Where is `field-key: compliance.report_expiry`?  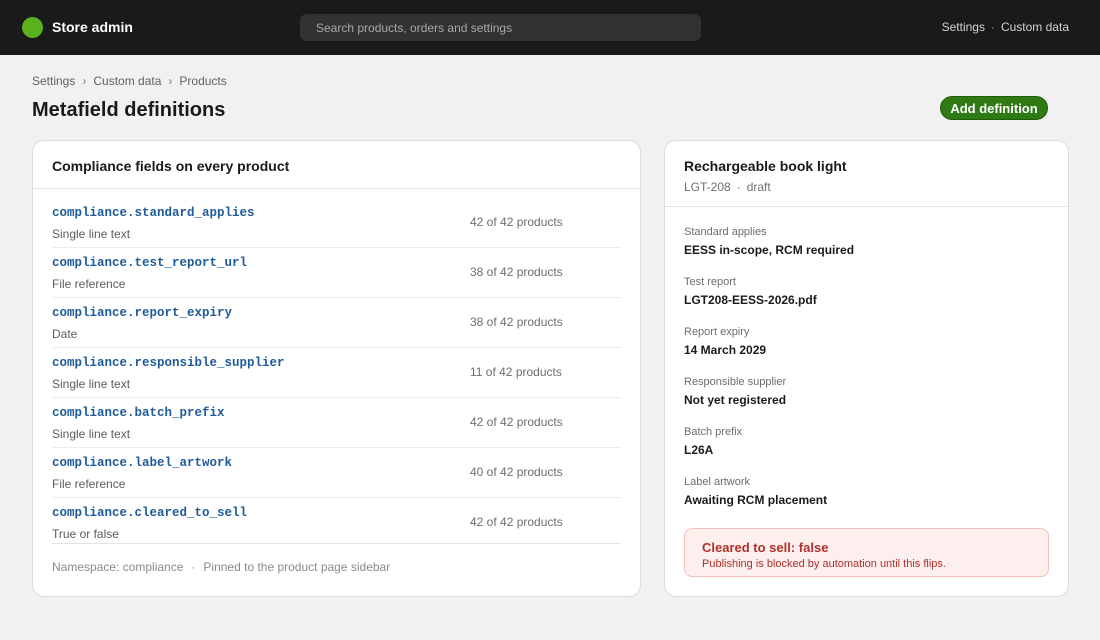 field-key: compliance.report_expiry is located at coordinates (142, 313).